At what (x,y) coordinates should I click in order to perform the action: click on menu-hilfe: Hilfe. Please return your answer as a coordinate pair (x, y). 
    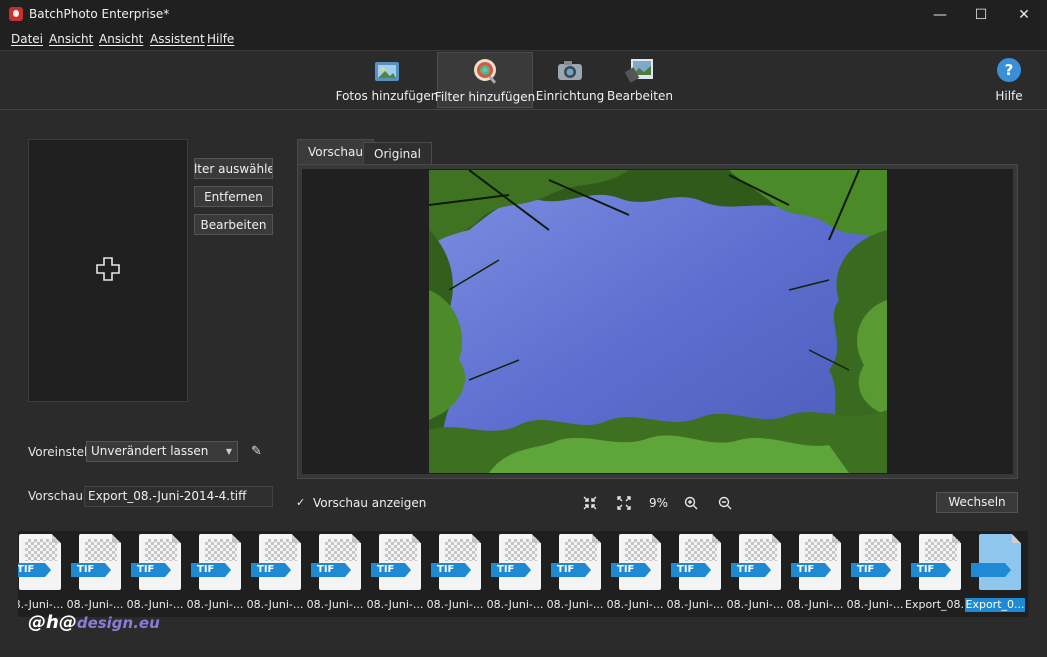
    Looking at the image, I should click on (220, 39).